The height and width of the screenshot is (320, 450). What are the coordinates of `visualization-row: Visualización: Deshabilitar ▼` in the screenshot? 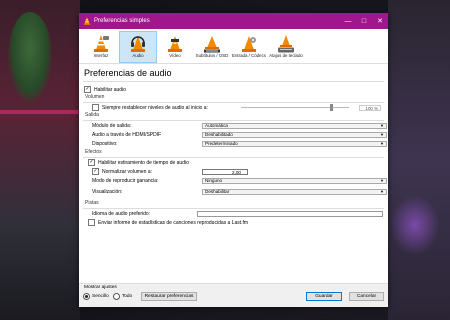 It's located at (235, 191).